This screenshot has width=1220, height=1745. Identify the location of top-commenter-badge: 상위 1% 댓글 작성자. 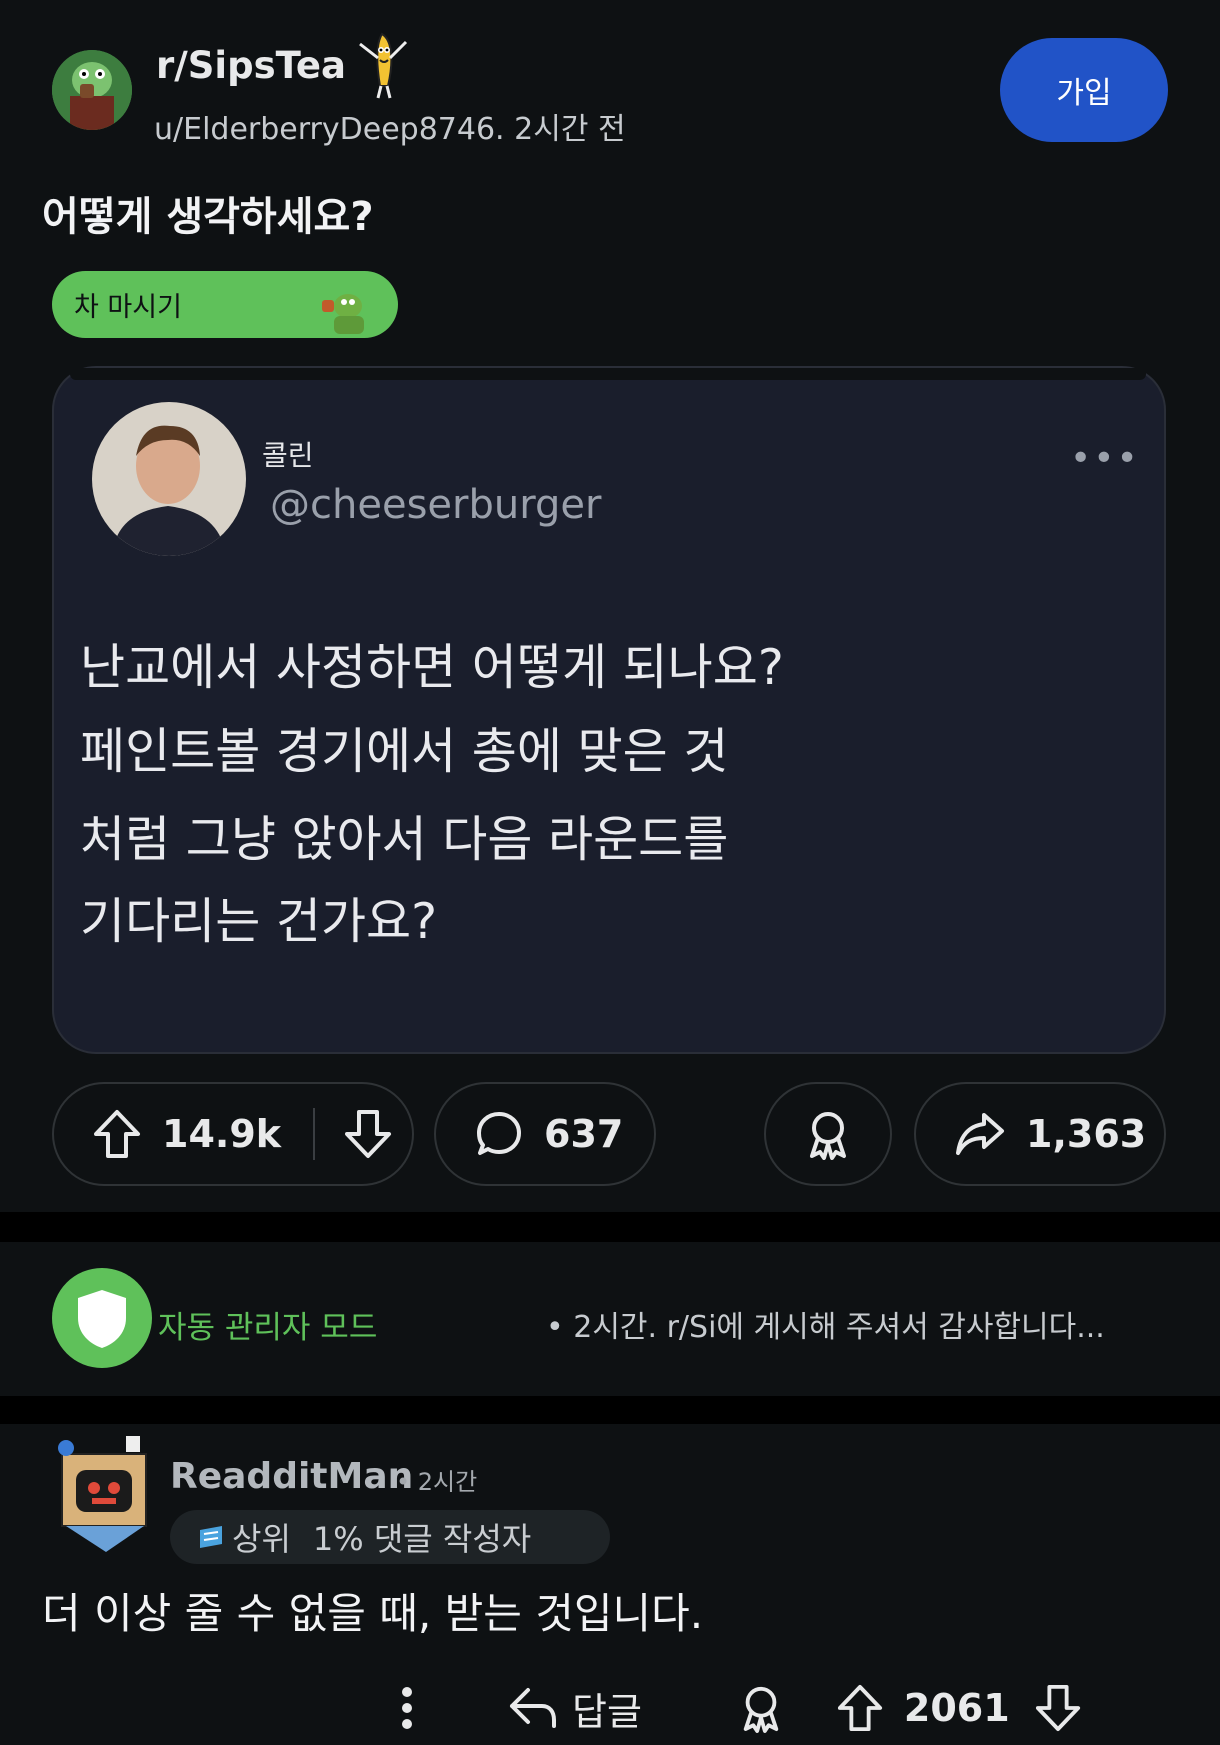
(390, 1537).